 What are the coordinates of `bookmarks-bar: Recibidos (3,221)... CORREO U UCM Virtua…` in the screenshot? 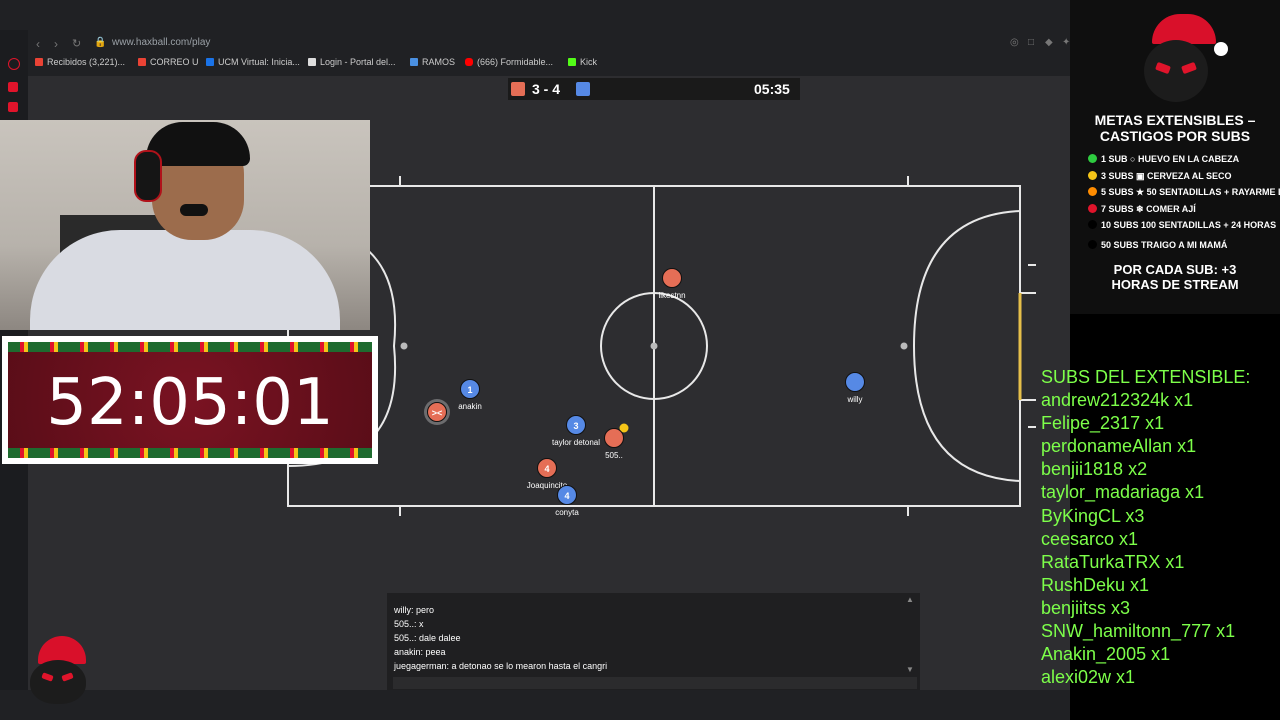 It's located at (550, 65).